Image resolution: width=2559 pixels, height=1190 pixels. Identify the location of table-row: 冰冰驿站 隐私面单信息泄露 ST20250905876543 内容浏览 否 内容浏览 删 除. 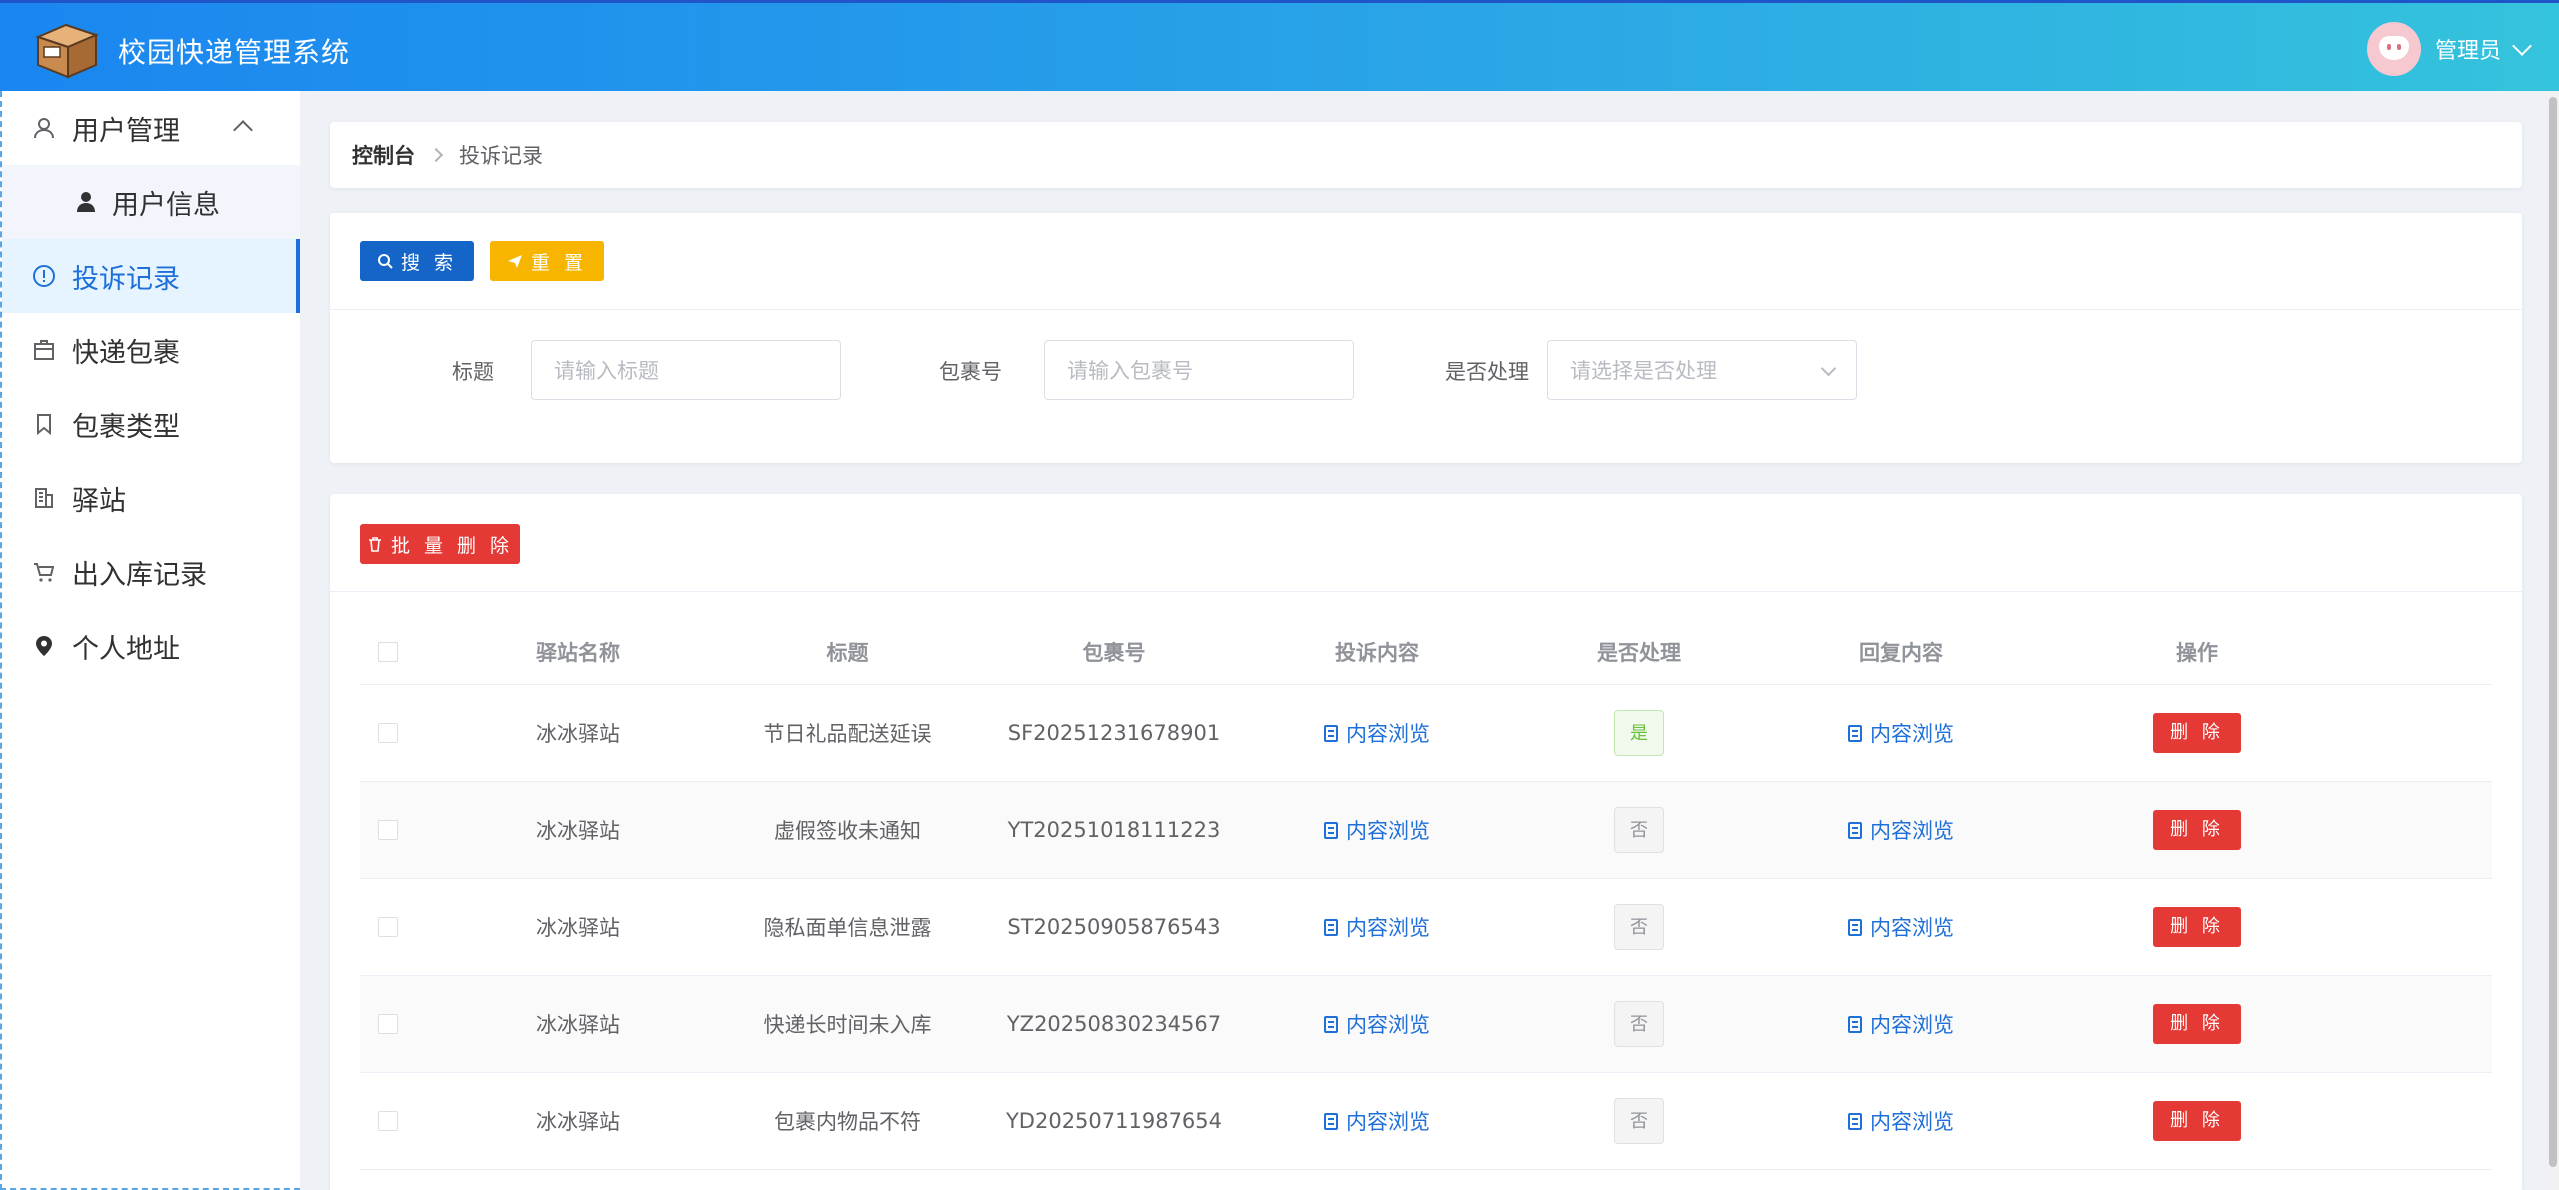
(1426, 927).